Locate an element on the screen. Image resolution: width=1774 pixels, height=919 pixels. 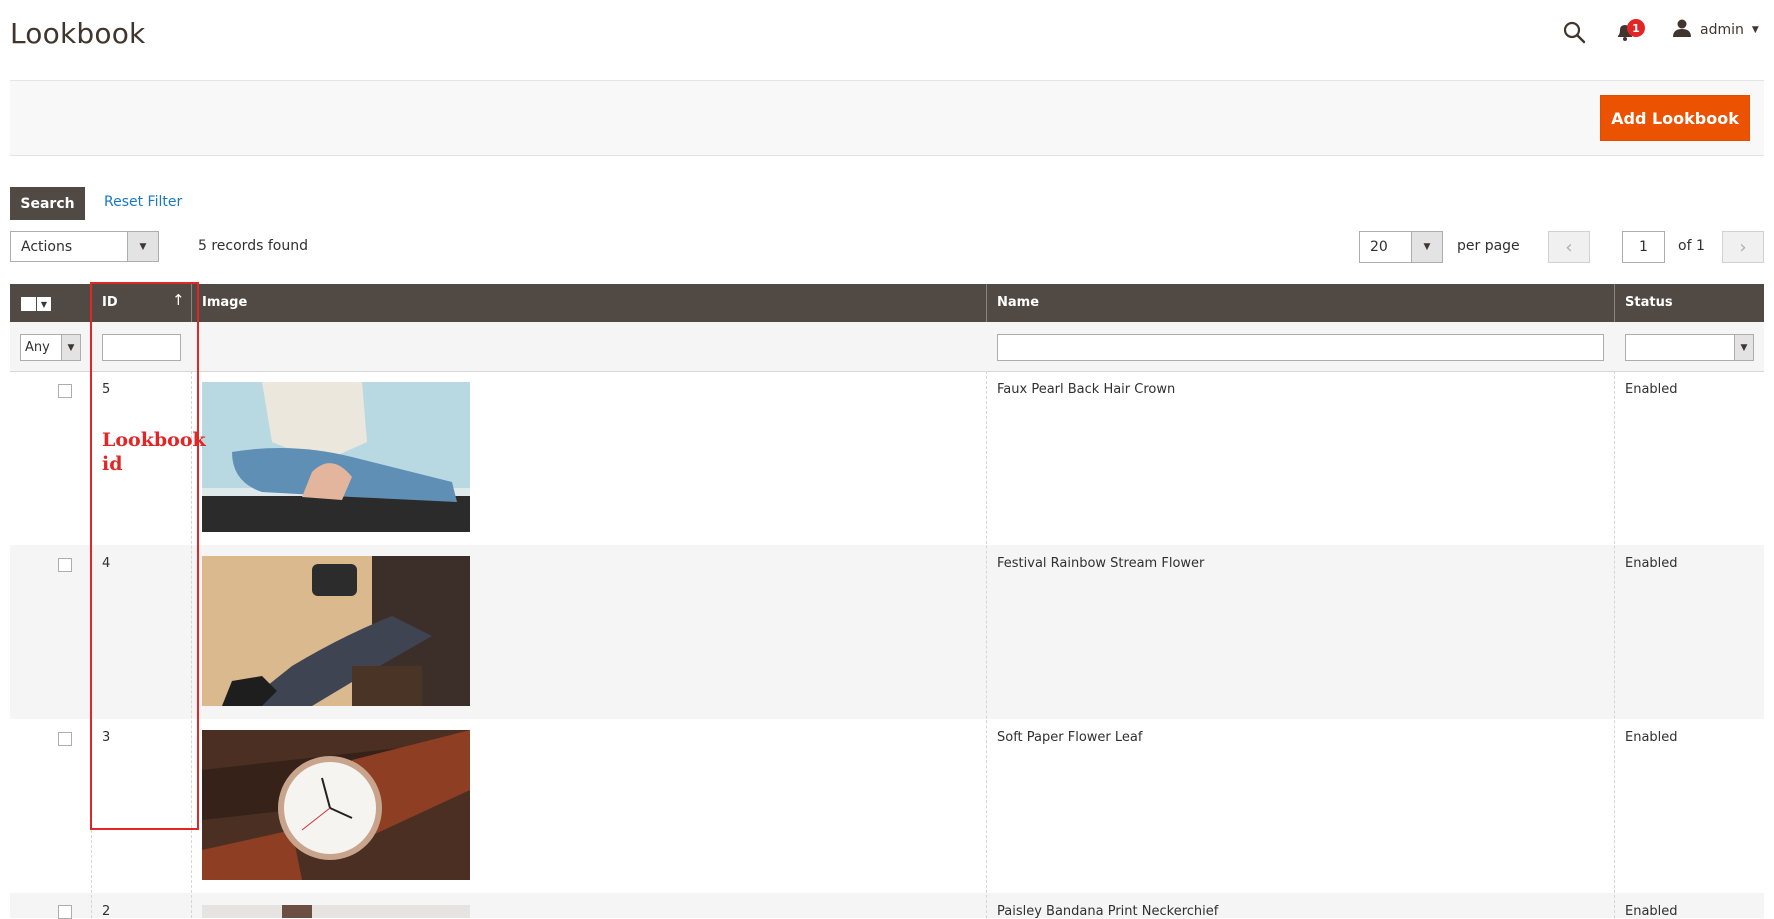
total-pages: of 1 is located at coordinates (1691, 246).